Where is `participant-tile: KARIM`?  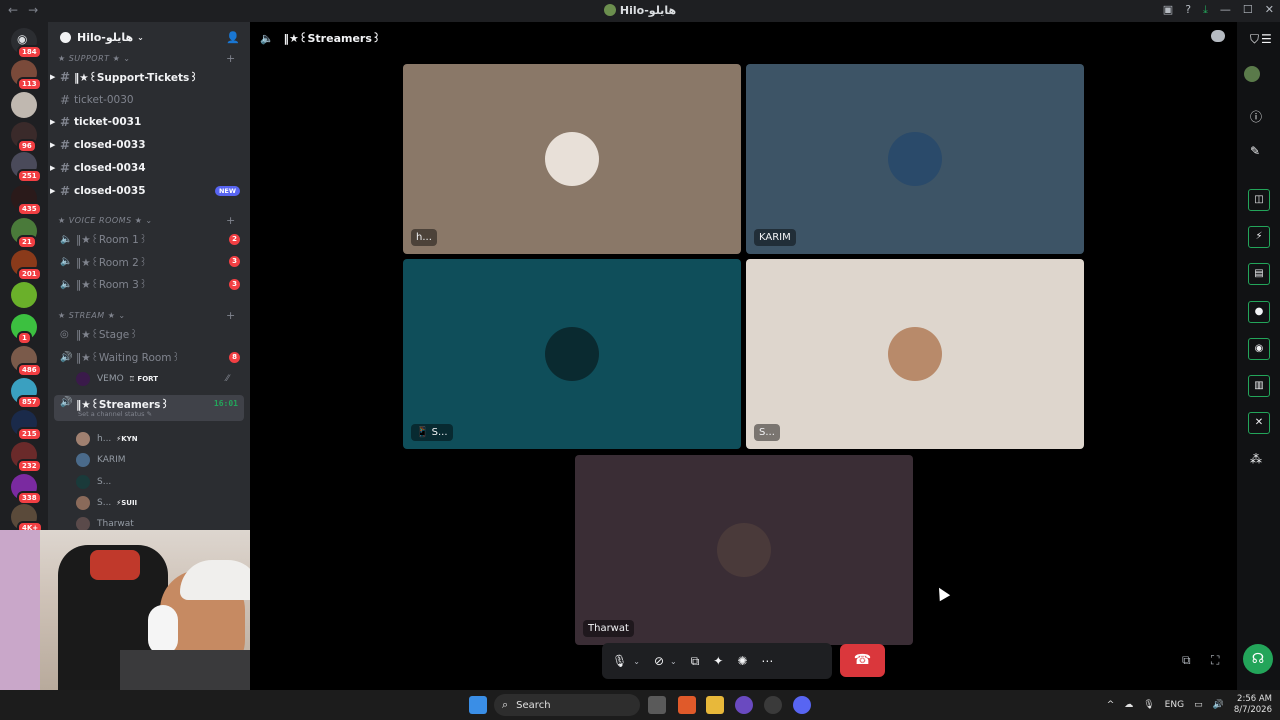 participant-tile: KARIM is located at coordinates (915, 159).